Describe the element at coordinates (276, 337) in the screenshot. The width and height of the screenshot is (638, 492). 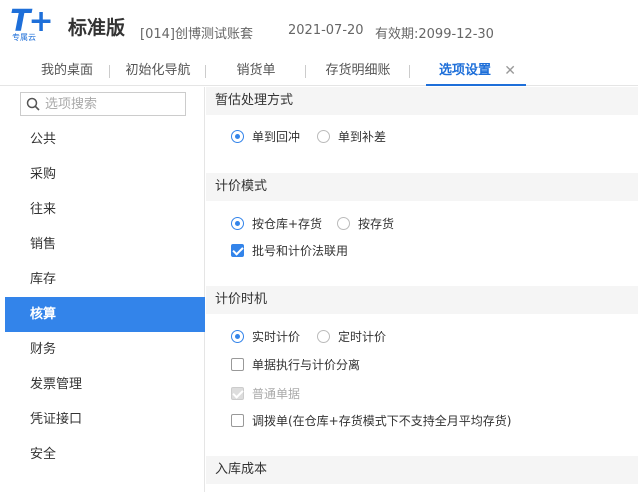
I see `option-label: 实时计价` at that location.